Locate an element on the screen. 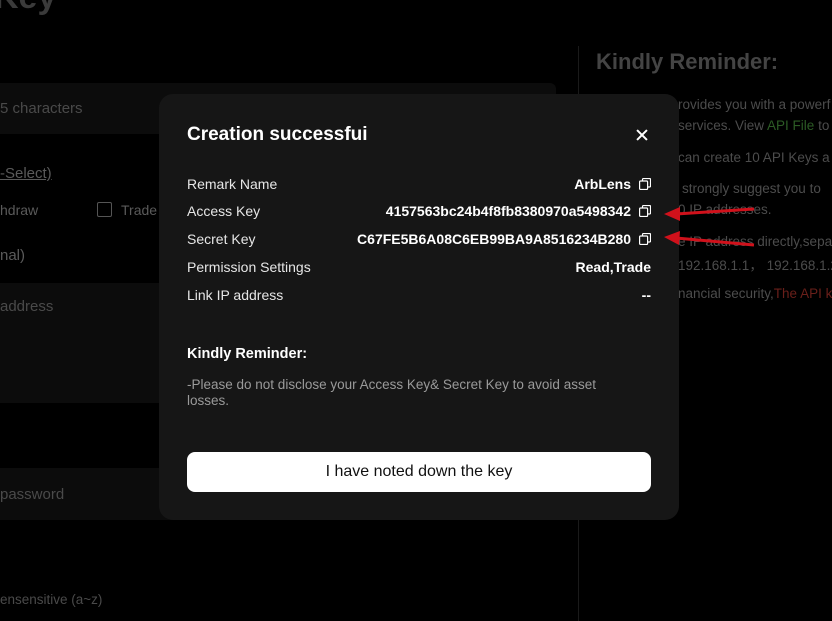 The width and height of the screenshot is (832, 621). field-value: -- is located at coordinates (646, 295).